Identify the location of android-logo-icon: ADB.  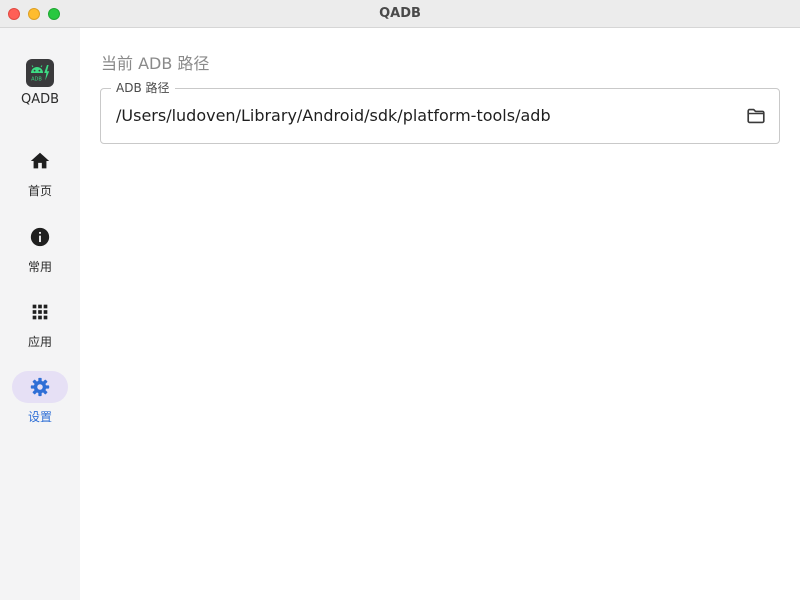
(40, 74).